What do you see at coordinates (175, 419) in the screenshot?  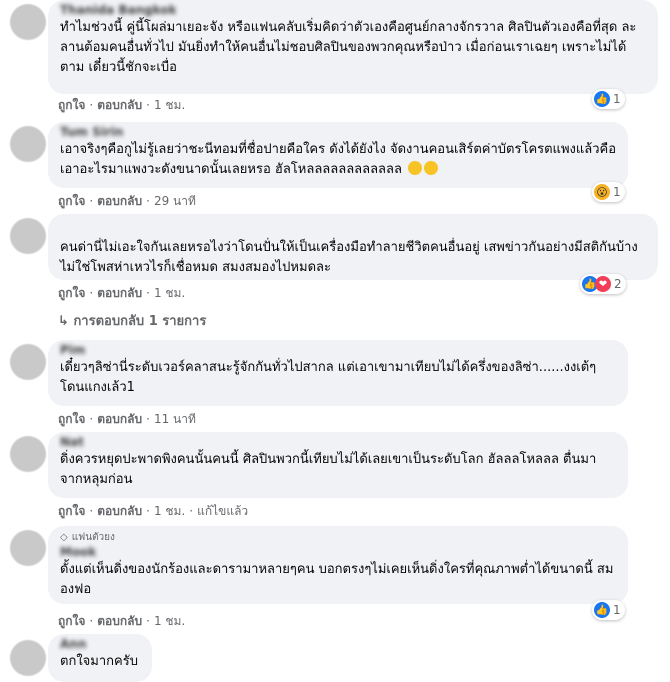 I see `comment-time: 11 นาที` at bounding box center [175, 419].